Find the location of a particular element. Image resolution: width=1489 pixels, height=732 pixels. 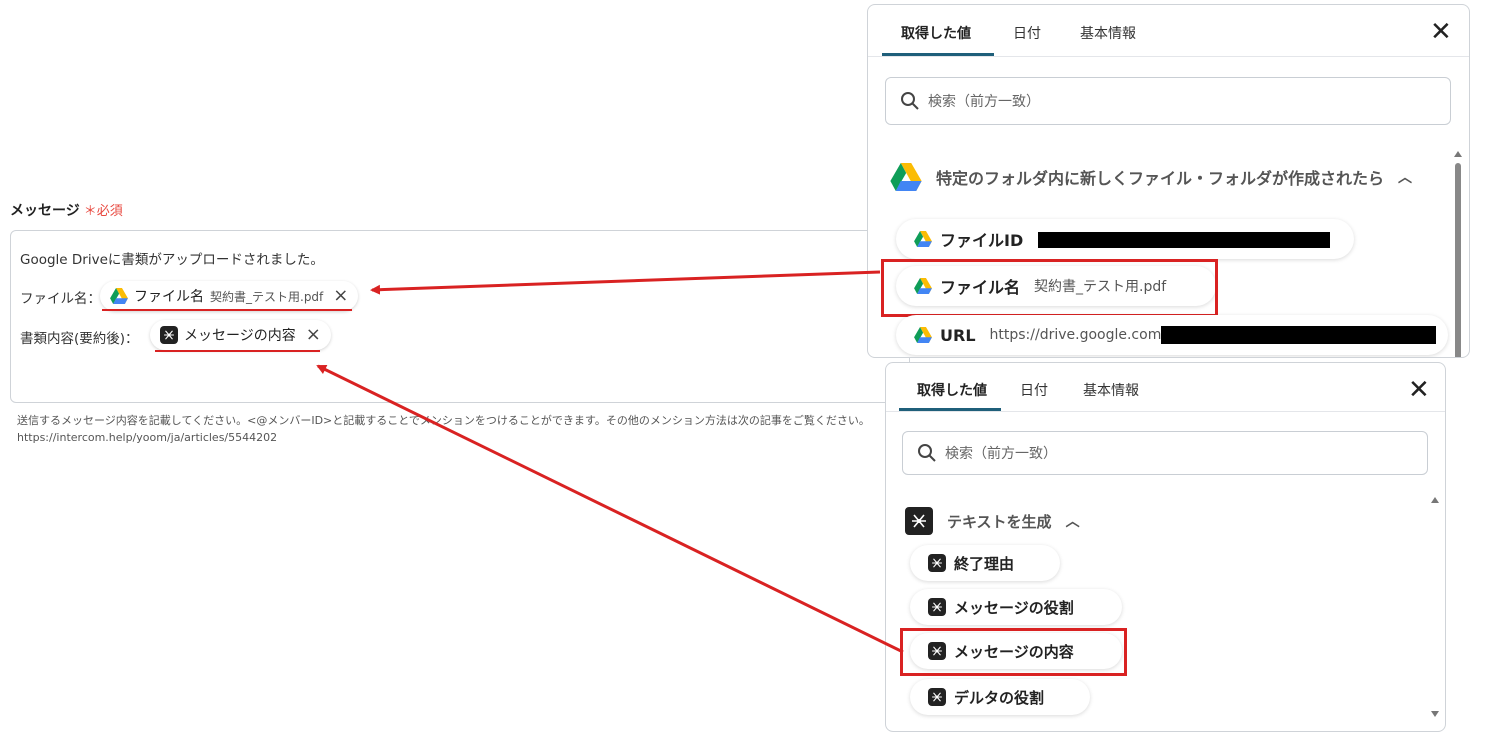

variable-item-label: デルタの役割 is located at coordinates (999, 697).